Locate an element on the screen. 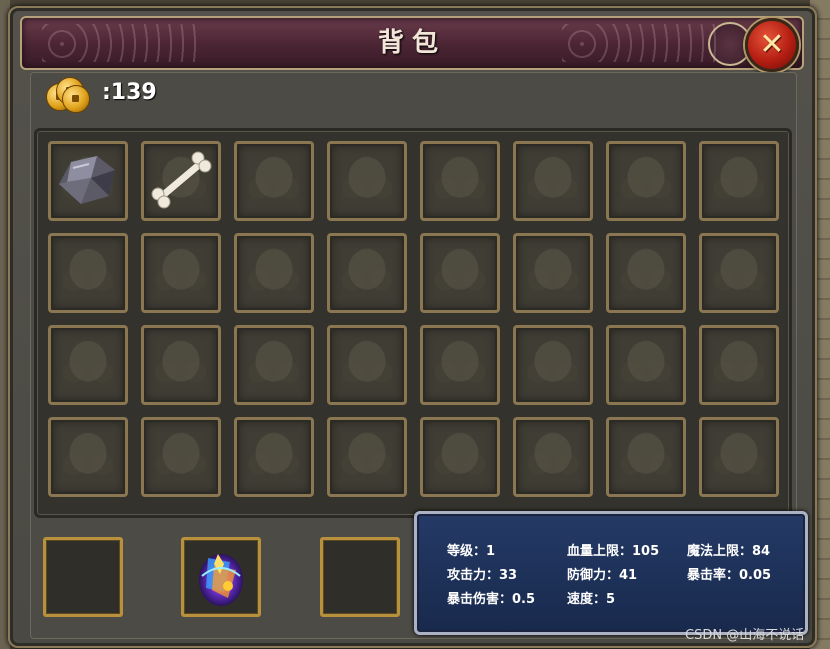 This screenshot has height=649, width=830. stat-defense: 防御力：41 is located at coordinates (602, 575).